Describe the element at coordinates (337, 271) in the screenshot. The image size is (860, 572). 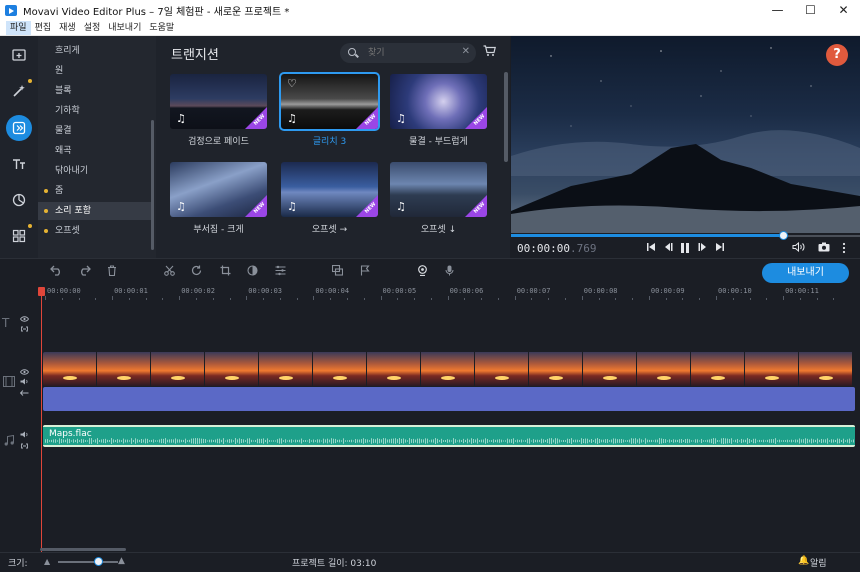
I see `overlay-icon` at that location.